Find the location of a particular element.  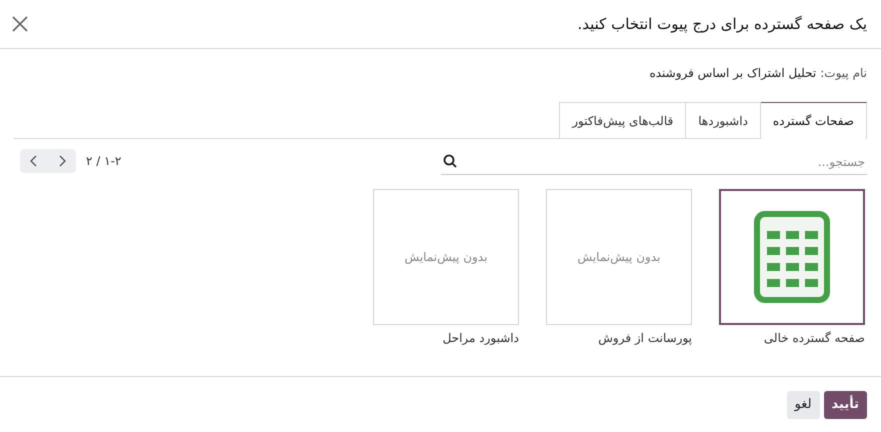

tab: صفحات گسترده is located at coordinates (813, 120).